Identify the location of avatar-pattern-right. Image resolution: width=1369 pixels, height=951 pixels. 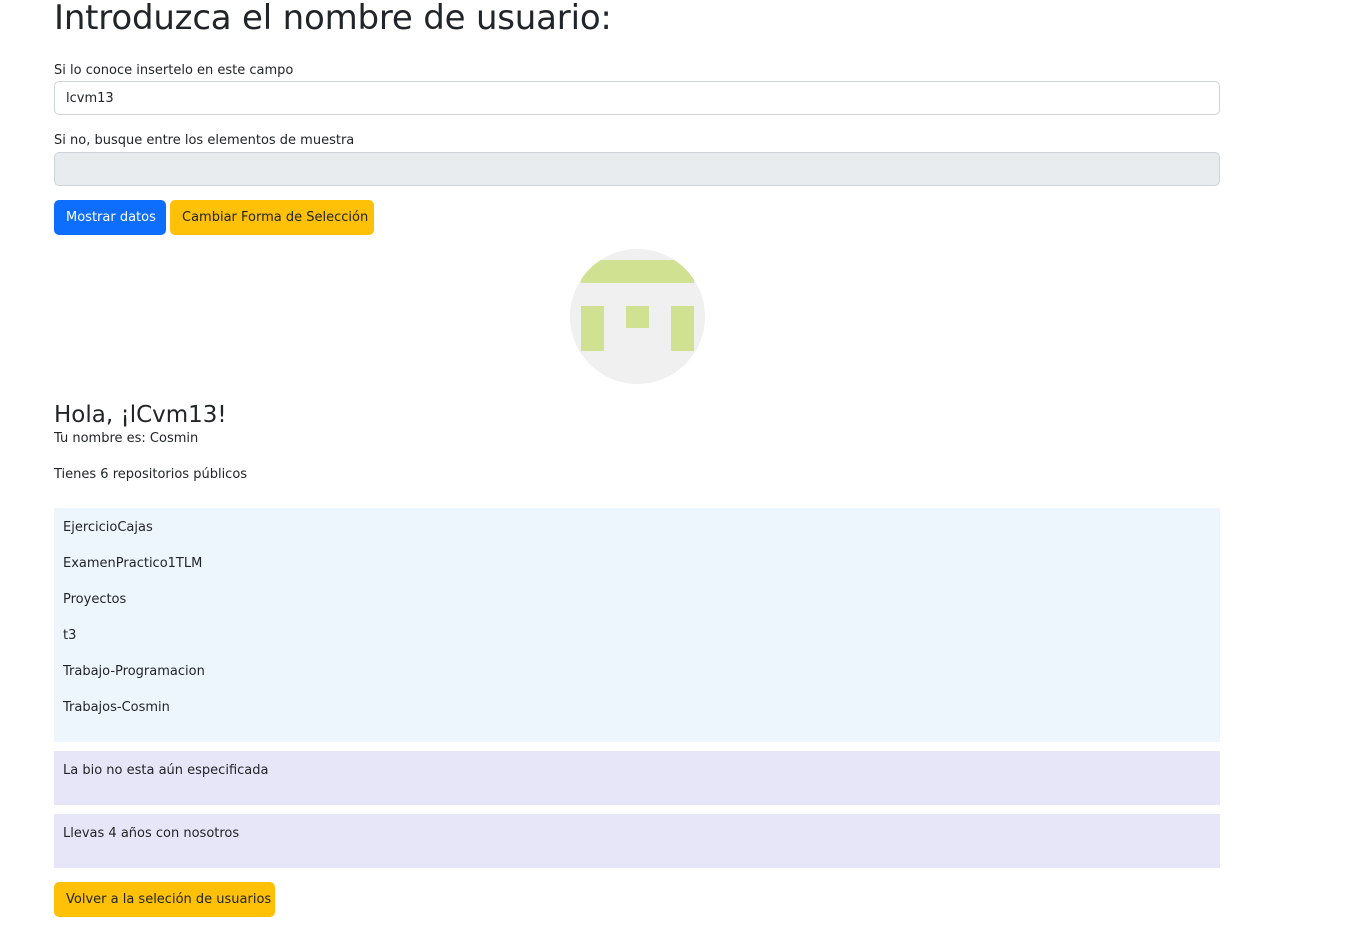
(682, 328).